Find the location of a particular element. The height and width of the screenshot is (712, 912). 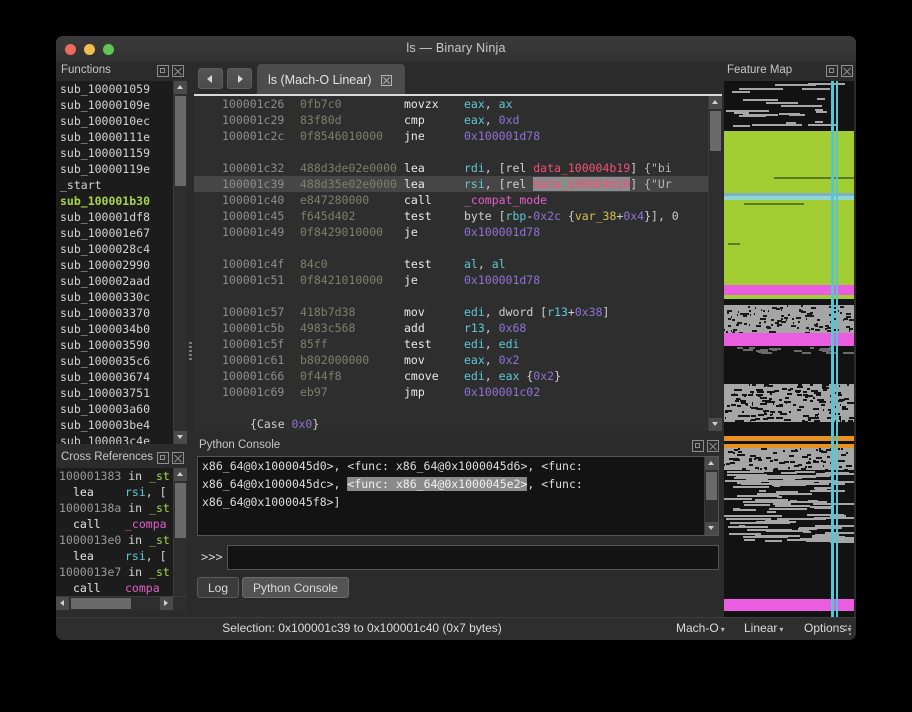

xref-address-row: 10000138a in _st is located at coordinates (121, 508).